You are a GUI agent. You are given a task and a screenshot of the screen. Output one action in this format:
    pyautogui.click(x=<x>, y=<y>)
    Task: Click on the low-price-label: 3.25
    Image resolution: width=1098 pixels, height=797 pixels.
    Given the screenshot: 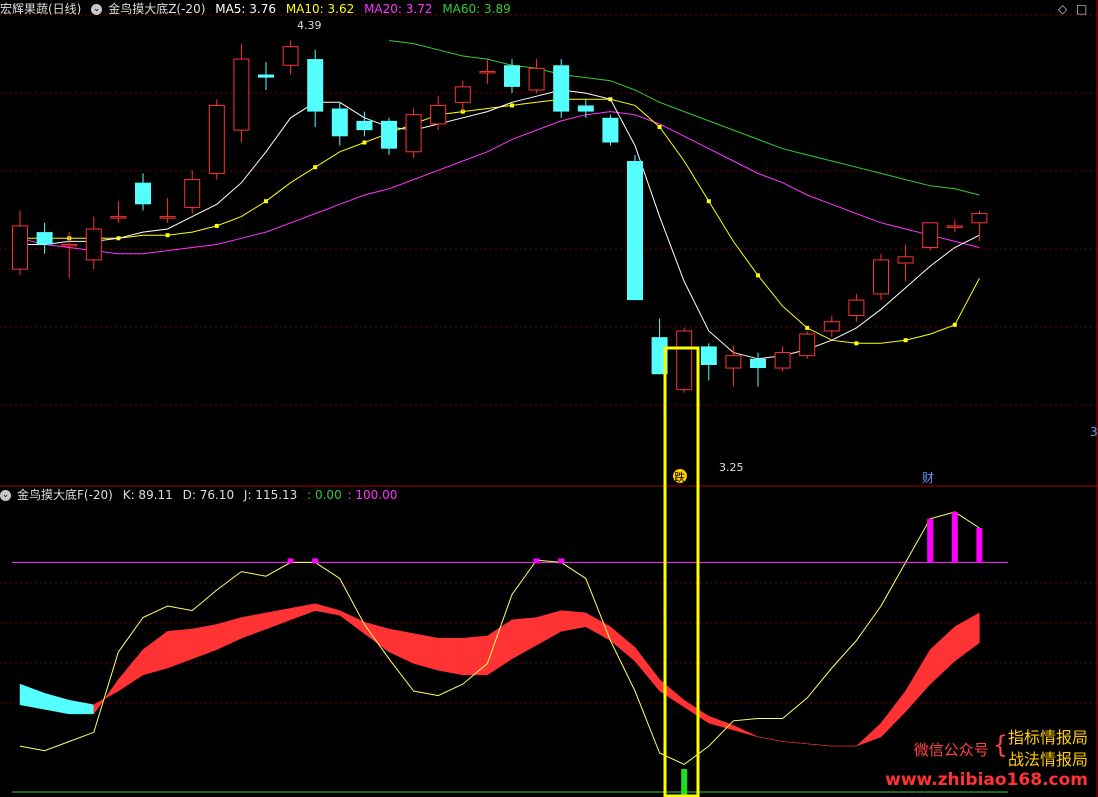 What is the action you would take?
    pyautogui.click(x=731, y=467)
    